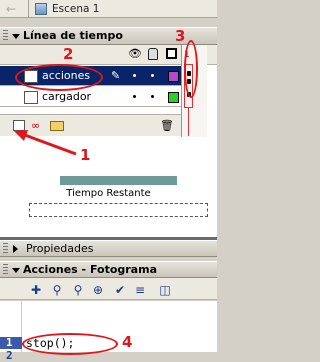 Image resolution: width=320 pixels, height=362 pixels. What do you see at coordinates (45, 143) in the screenshot?
I see `annotation-arrow` at bounding box center [45, 143].